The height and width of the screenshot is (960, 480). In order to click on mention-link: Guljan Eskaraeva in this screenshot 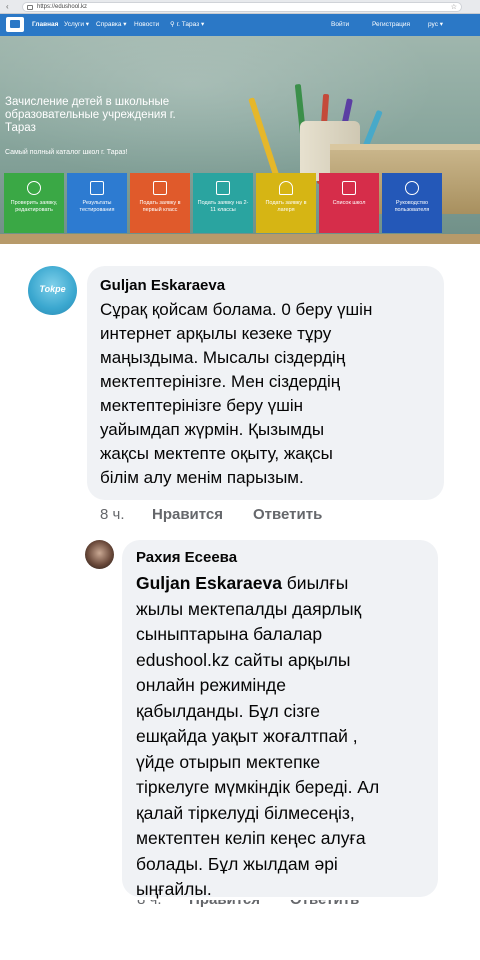, I will do `click(209, 583)`.